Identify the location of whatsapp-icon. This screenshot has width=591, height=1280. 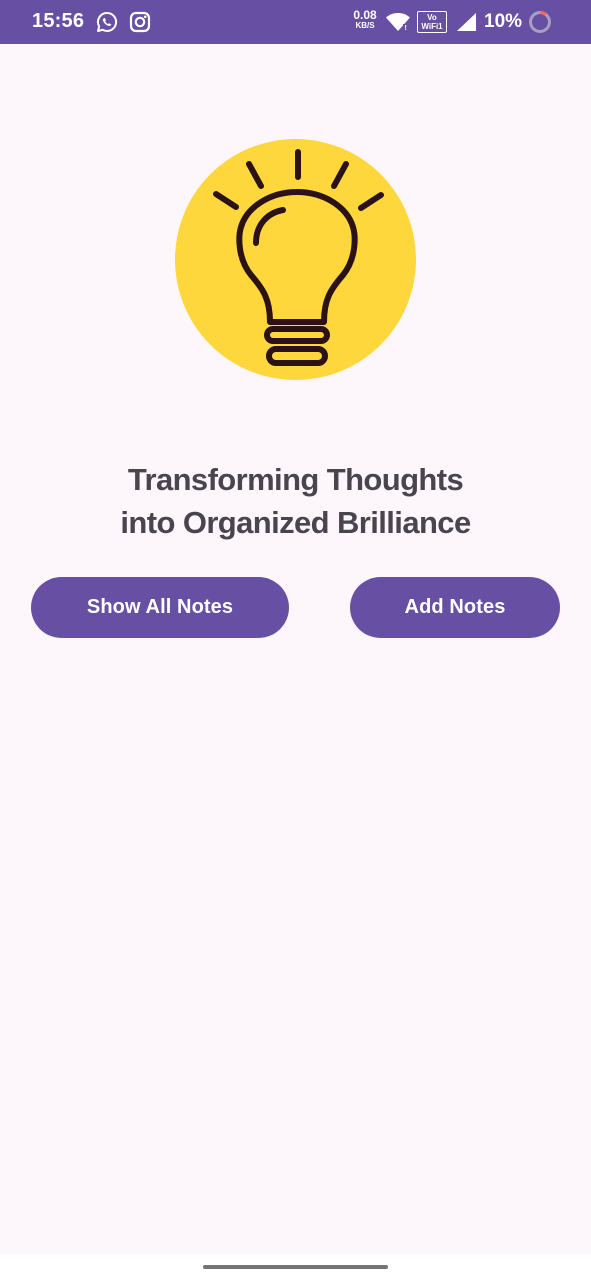
(107, 21).